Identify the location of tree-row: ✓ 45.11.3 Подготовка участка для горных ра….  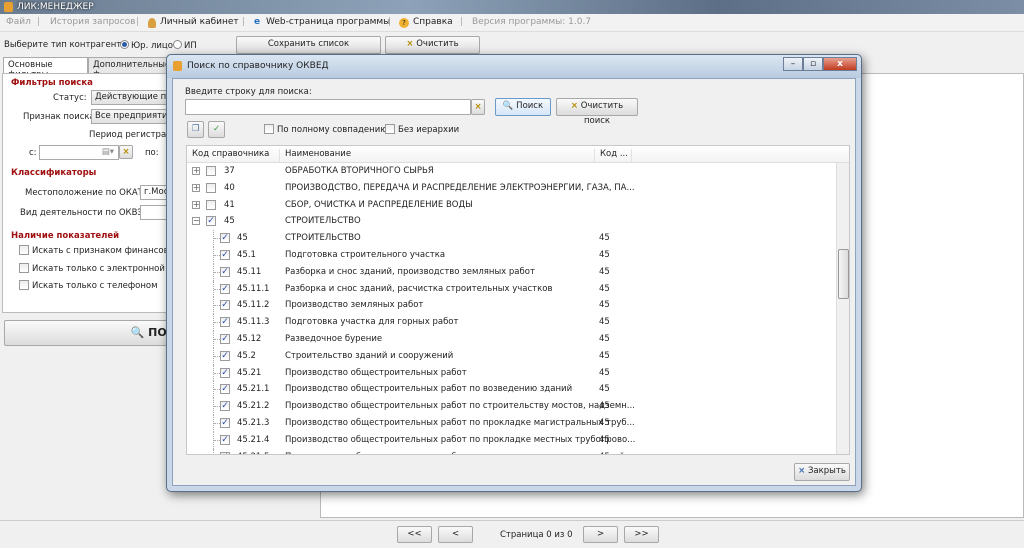
(512, 322).